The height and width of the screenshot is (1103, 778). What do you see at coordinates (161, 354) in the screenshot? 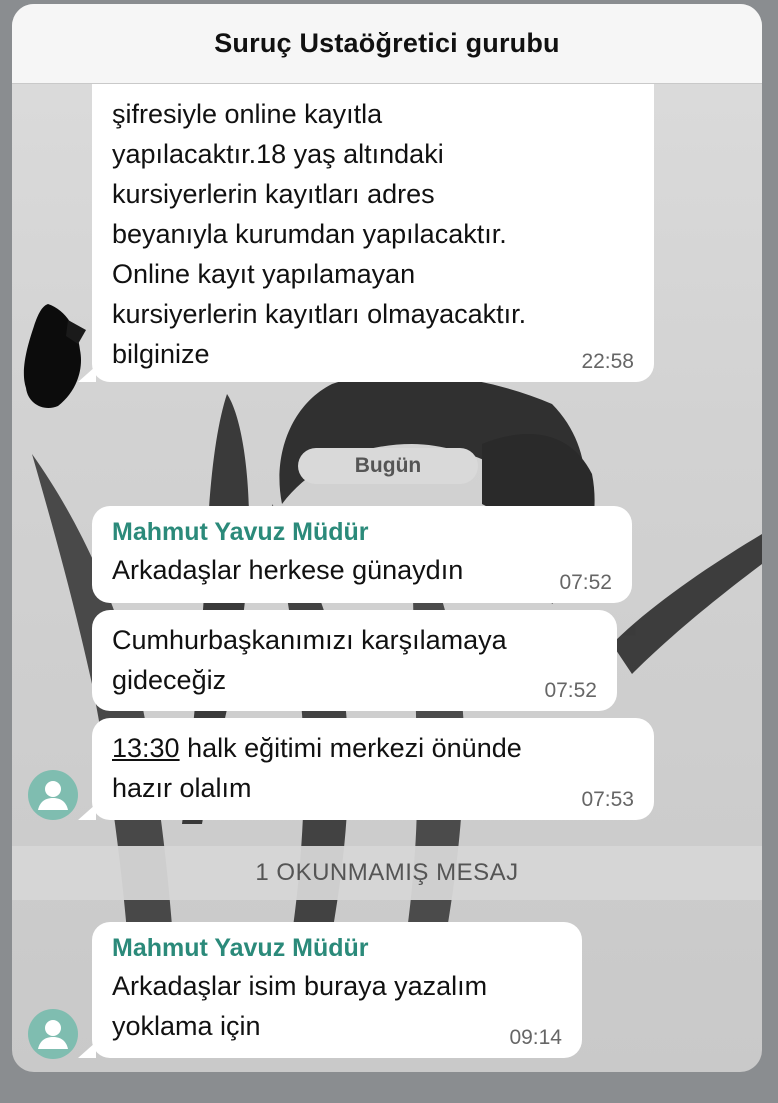
I see `message-line: bilginize` at bounding box center [161, 354].